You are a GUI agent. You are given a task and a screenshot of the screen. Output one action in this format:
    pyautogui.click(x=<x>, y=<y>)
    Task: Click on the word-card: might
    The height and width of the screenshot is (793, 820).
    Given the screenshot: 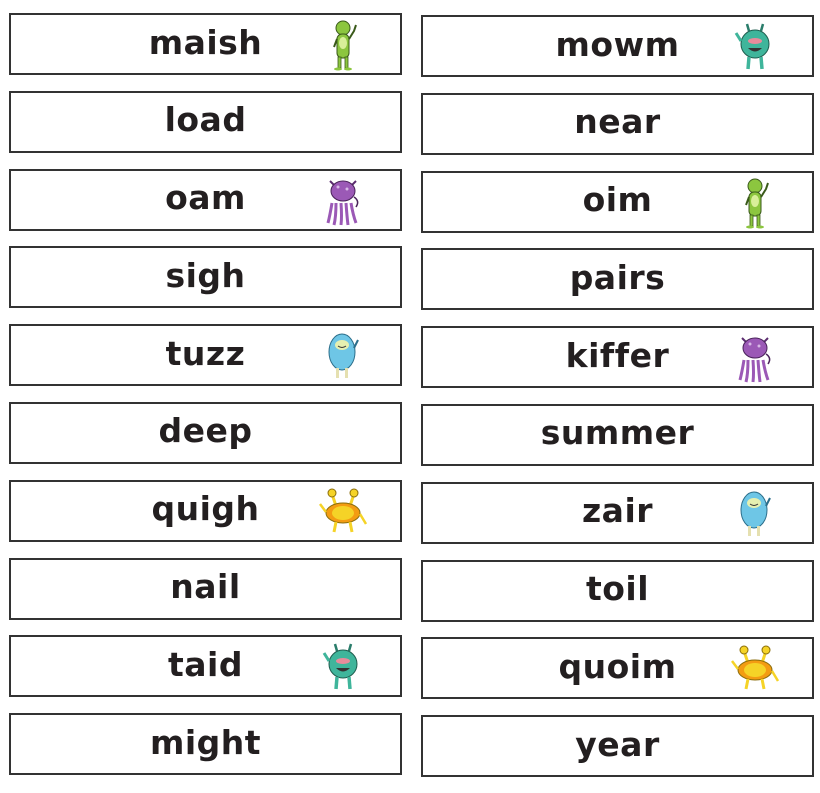 What is the action you would take?
    pyautogui.click(x=205, y=744)
    